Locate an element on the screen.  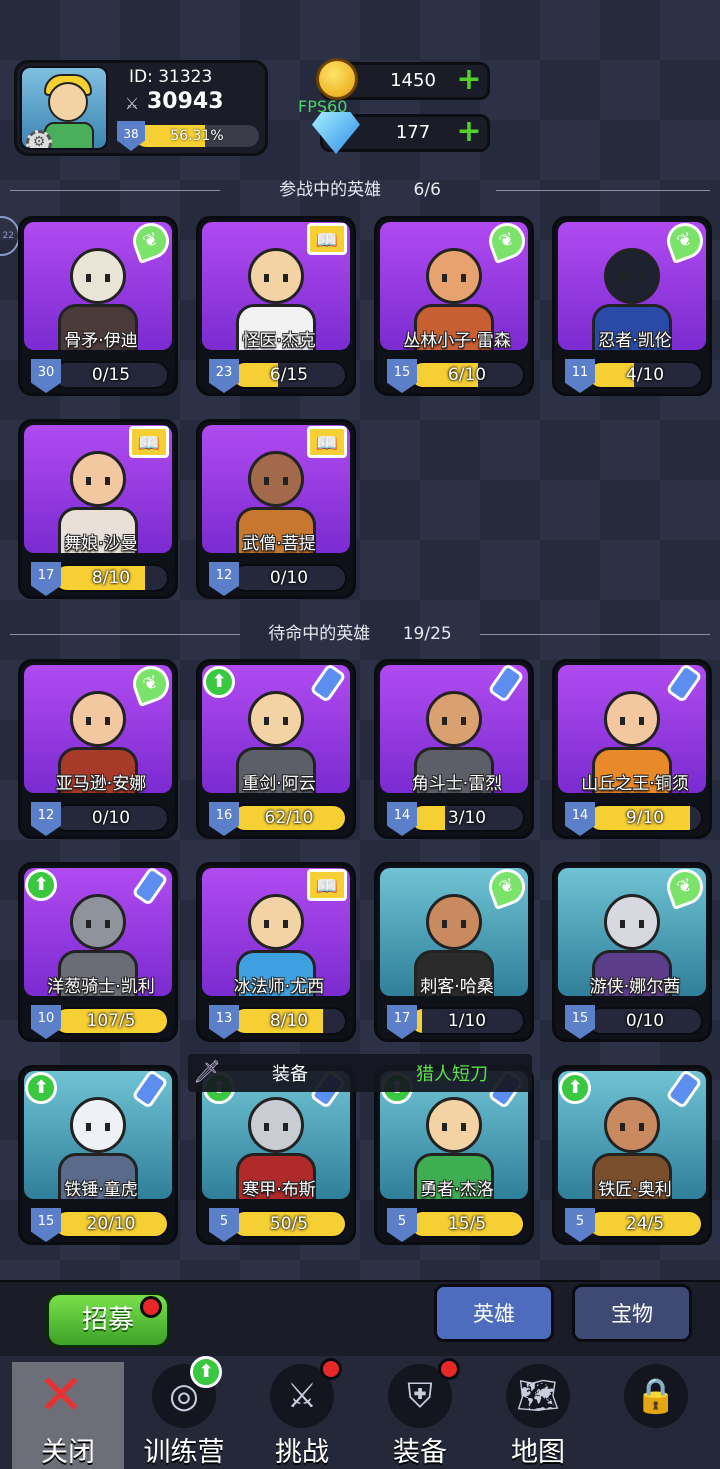
hero-card: 角斗士·雷烈 14 3/10 is located at coordinates (454, 749).